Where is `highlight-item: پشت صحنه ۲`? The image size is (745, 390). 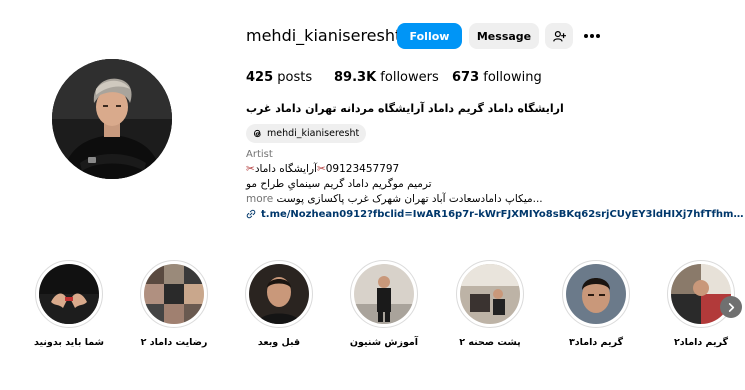
highlight-item: پشت صحنه ۲ is located at coordinates (491, 304).